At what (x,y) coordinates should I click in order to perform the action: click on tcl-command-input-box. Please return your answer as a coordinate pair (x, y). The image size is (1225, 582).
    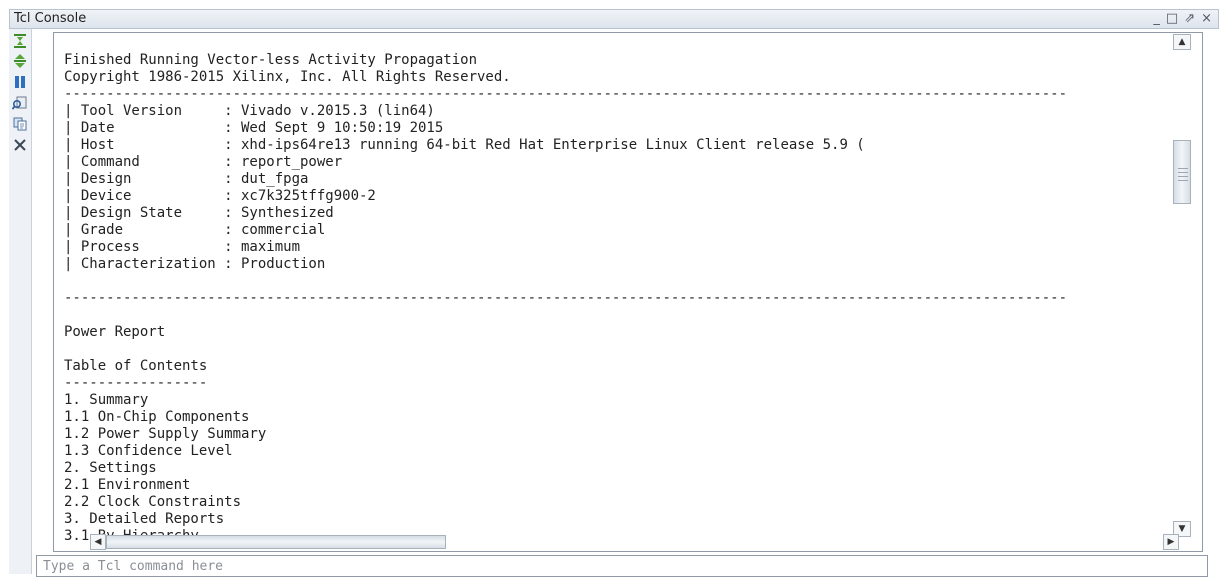
    Looking at the image, I should click on (622, 566).